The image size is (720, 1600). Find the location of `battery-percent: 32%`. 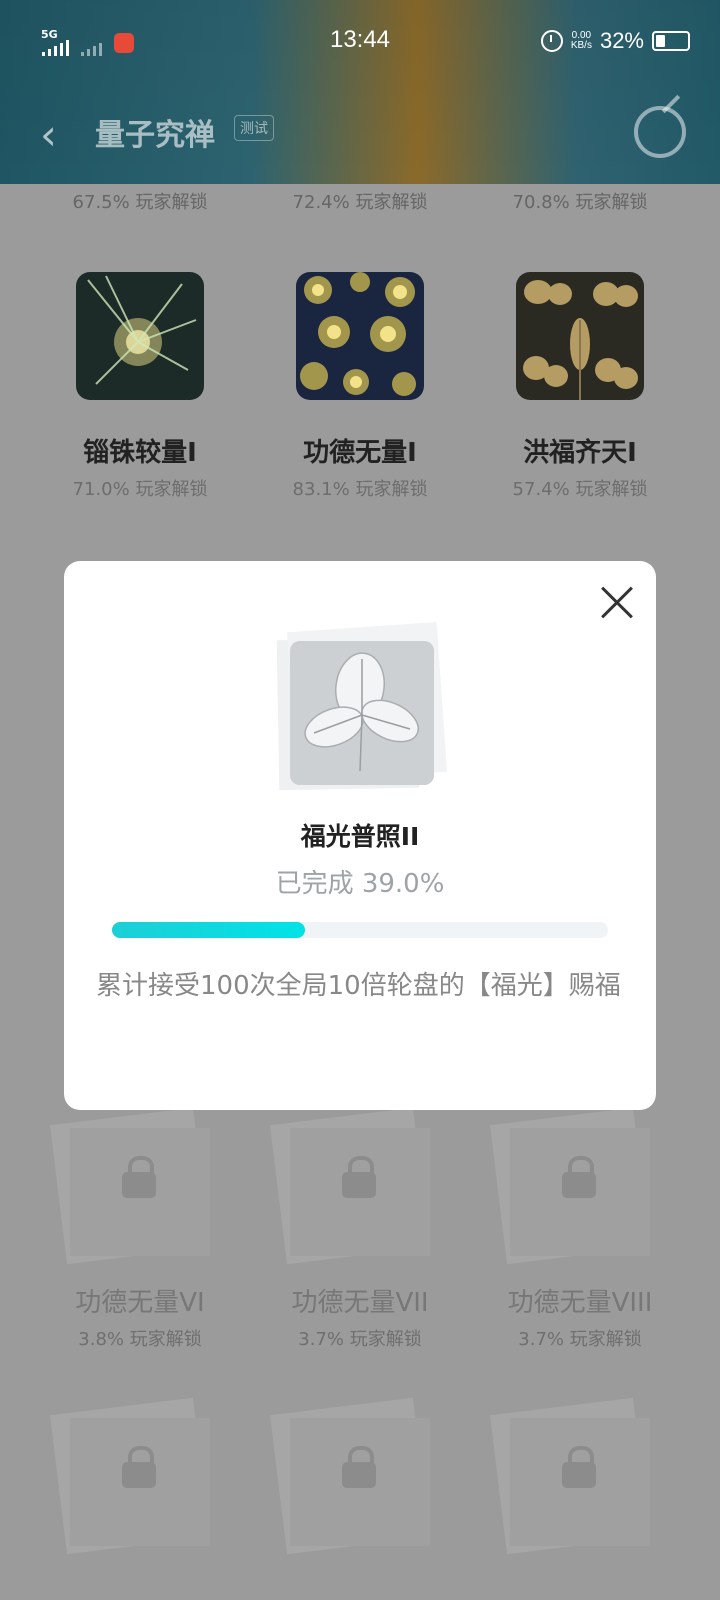

battery-percent: 32% is located at coordinates (621, 40).